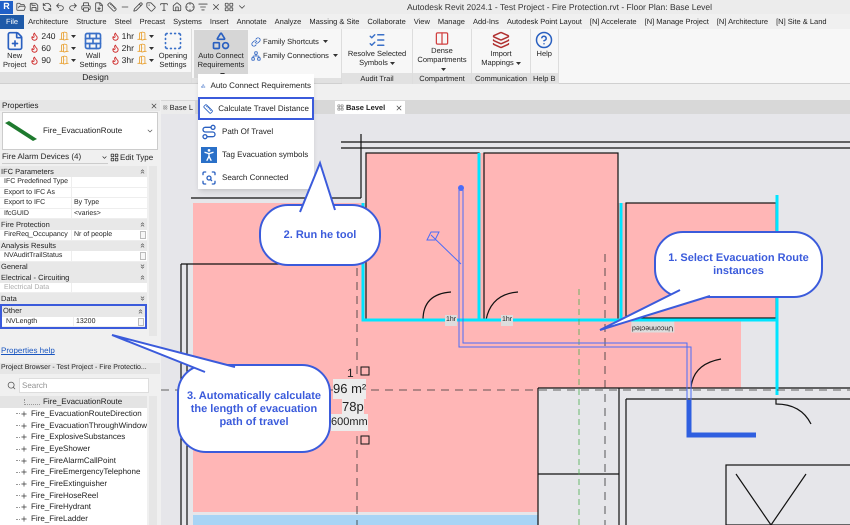 The height and width of the screenshot is (525, 850). I want to click on link-icon, so click(256, 41).